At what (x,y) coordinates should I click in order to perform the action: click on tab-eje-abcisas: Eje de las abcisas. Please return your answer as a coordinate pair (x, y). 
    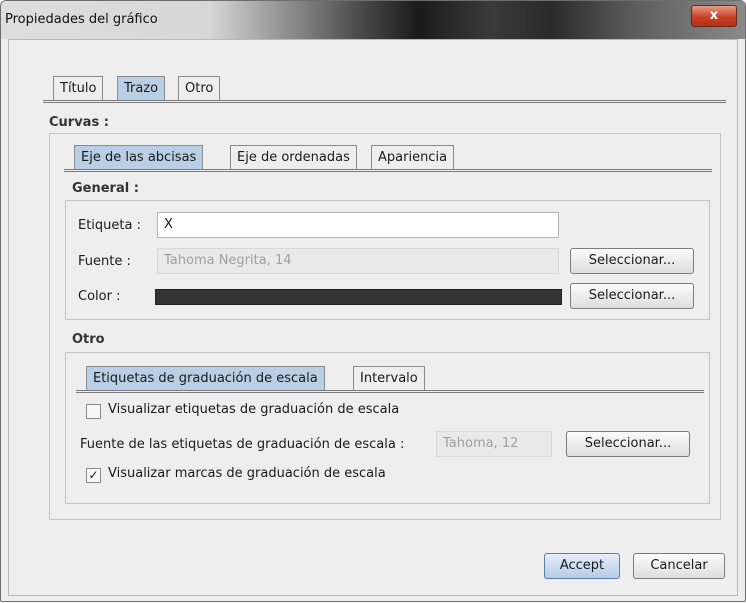
    Looking at the image, I should click on (139, 157).